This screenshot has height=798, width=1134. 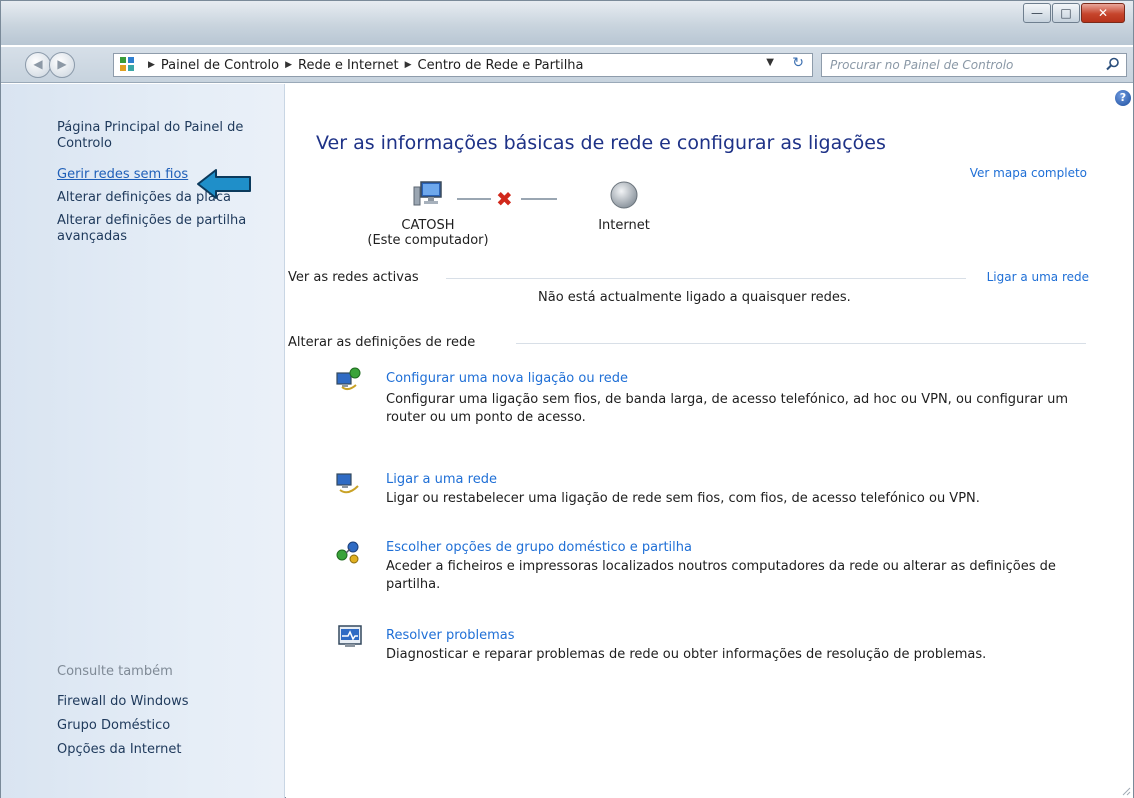 I want to click on close-button: ✕, so click(x=1103, y=13).